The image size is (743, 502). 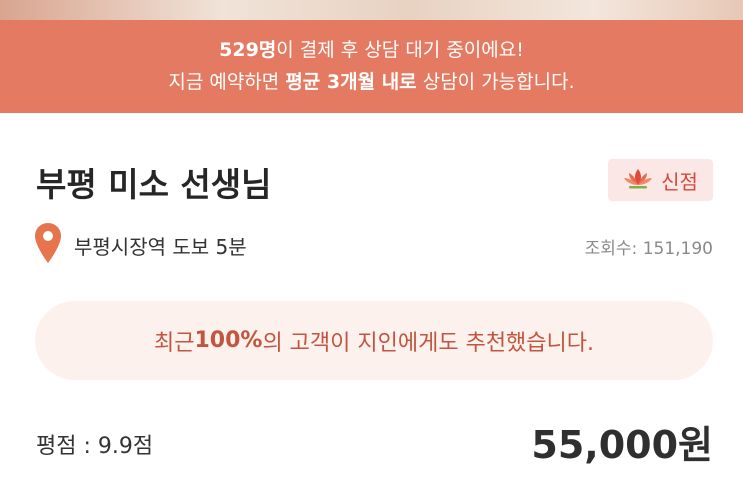 I want to click on recommendation-box: 최근 100% 의 고객이 지인에게도 추천했습니다., so click(x=374, y=340).